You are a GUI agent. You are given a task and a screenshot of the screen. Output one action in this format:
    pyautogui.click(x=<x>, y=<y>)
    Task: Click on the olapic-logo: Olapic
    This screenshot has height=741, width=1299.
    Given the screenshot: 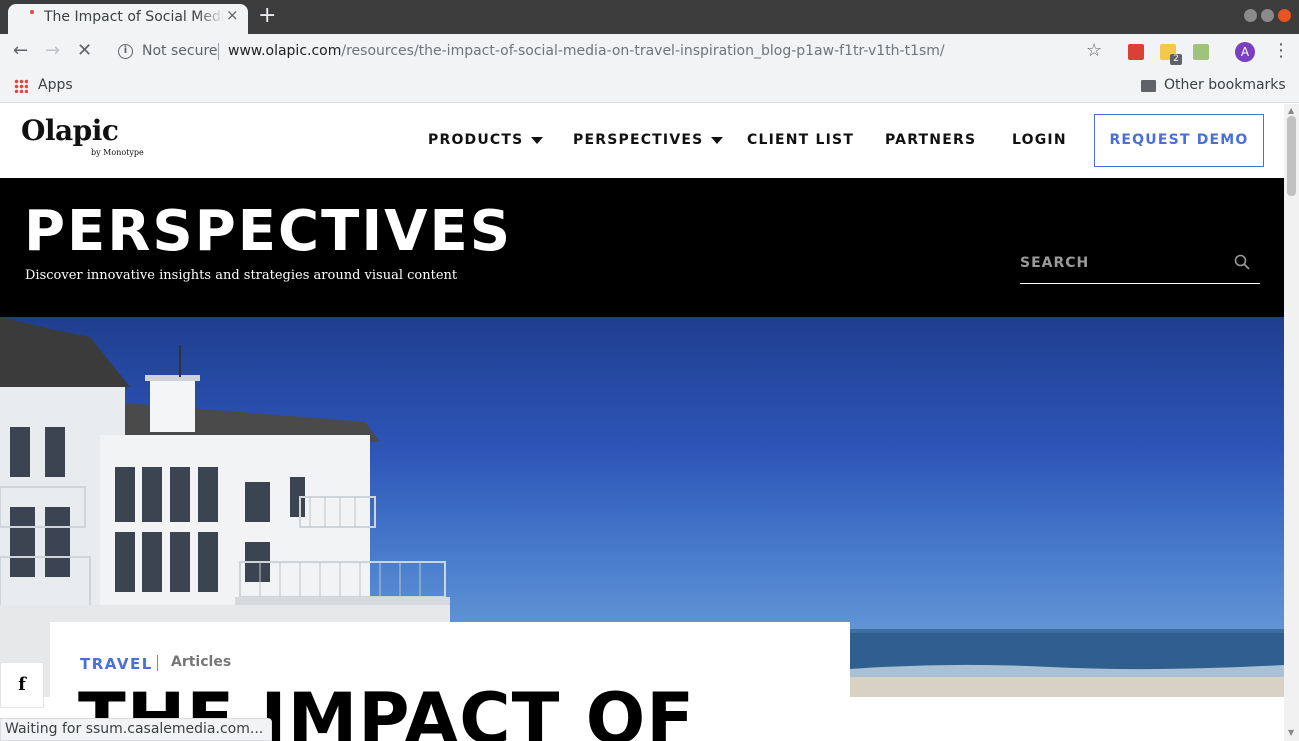 What is the action you would take?
    pyautogui.click(x=70, y=130)
    